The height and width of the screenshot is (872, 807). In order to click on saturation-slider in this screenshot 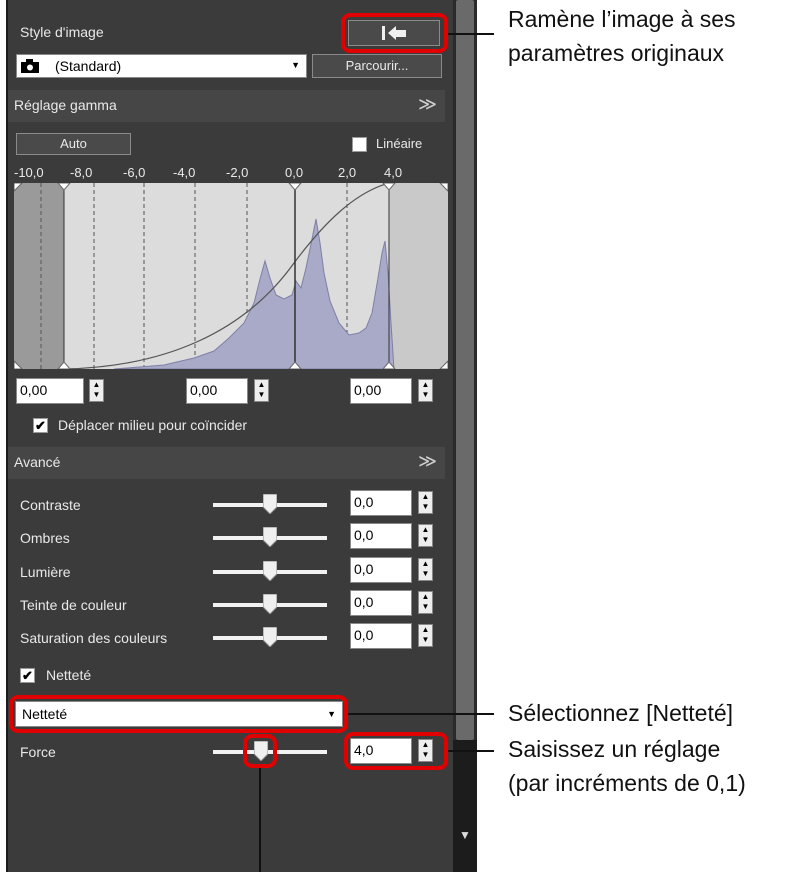, I will do `click(270, 638)`.